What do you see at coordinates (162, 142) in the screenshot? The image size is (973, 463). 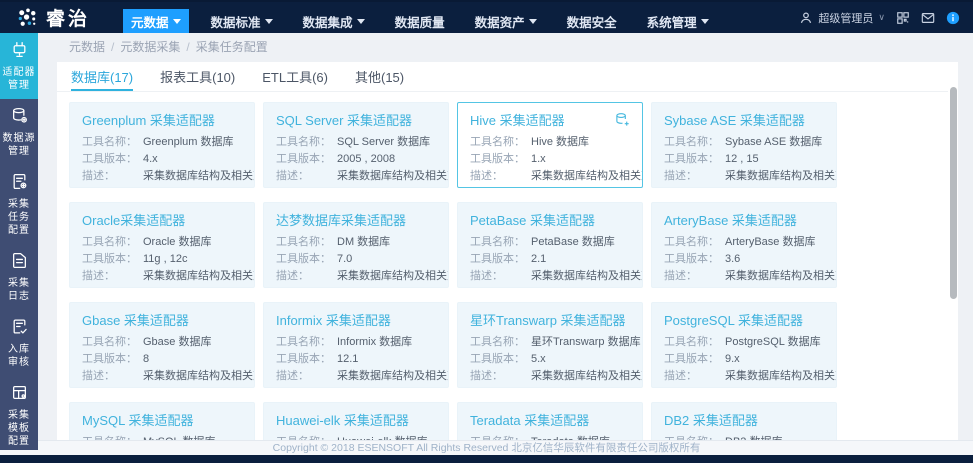 I see `tool-name-row: 工具名称： Greenplum 数据库` at bounding box center [162, 142].